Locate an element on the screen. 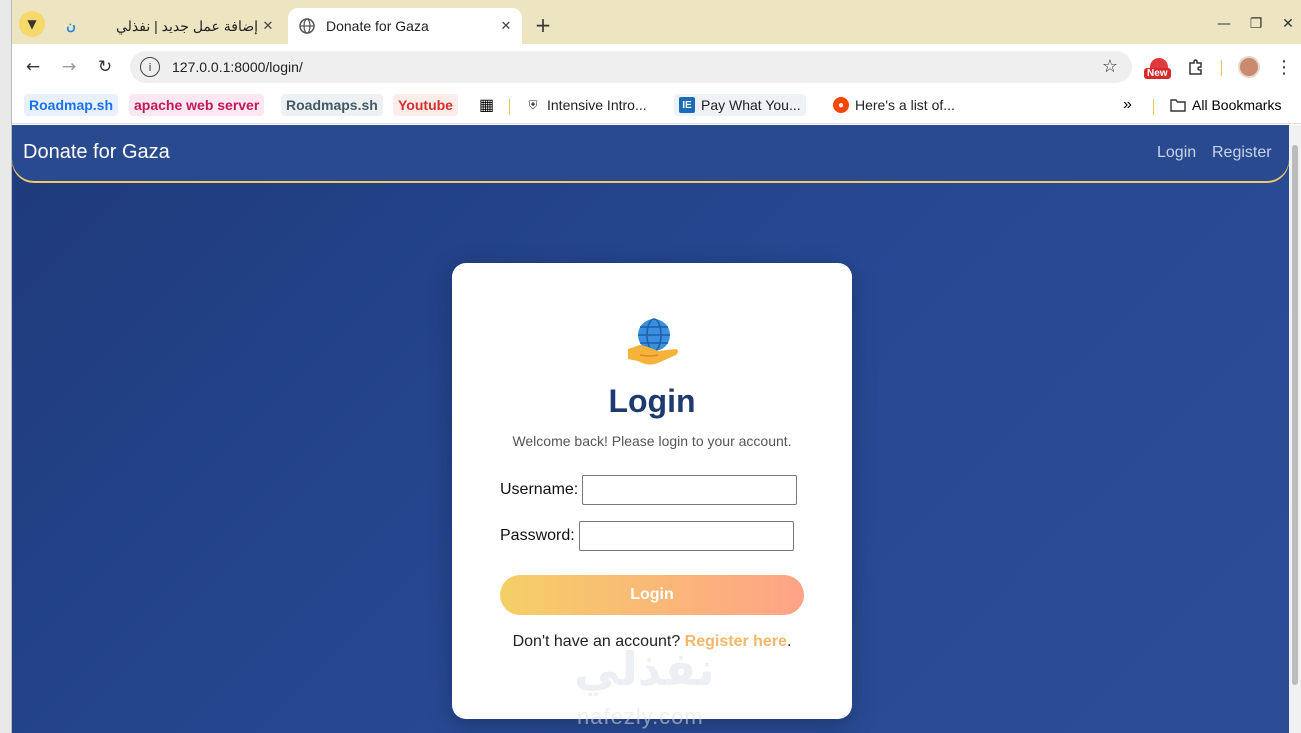 The image size is (1301, 733). all-bookmarks-label: All Bookmarks is located at coordinates (1237, 105).